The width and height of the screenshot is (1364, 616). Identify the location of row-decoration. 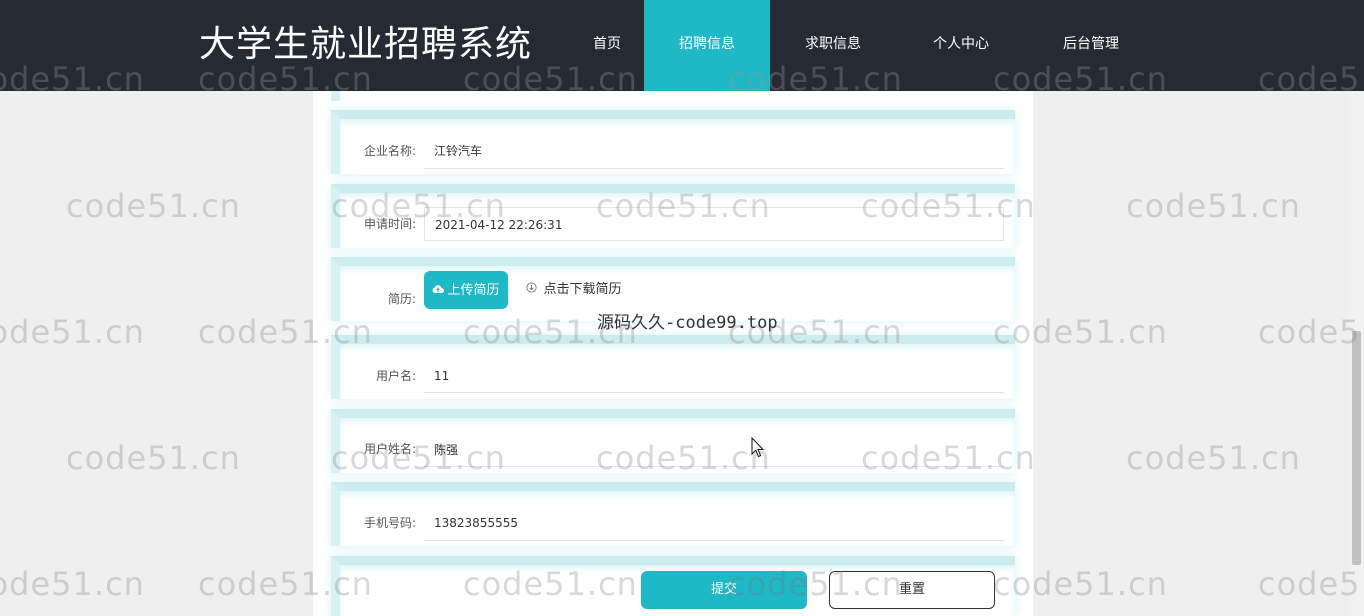
(335, 96).